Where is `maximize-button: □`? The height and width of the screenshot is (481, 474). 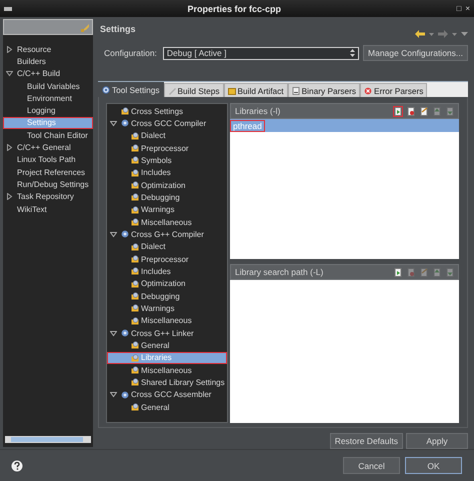 maximize-button: □ is located at coordinates (459, 8).